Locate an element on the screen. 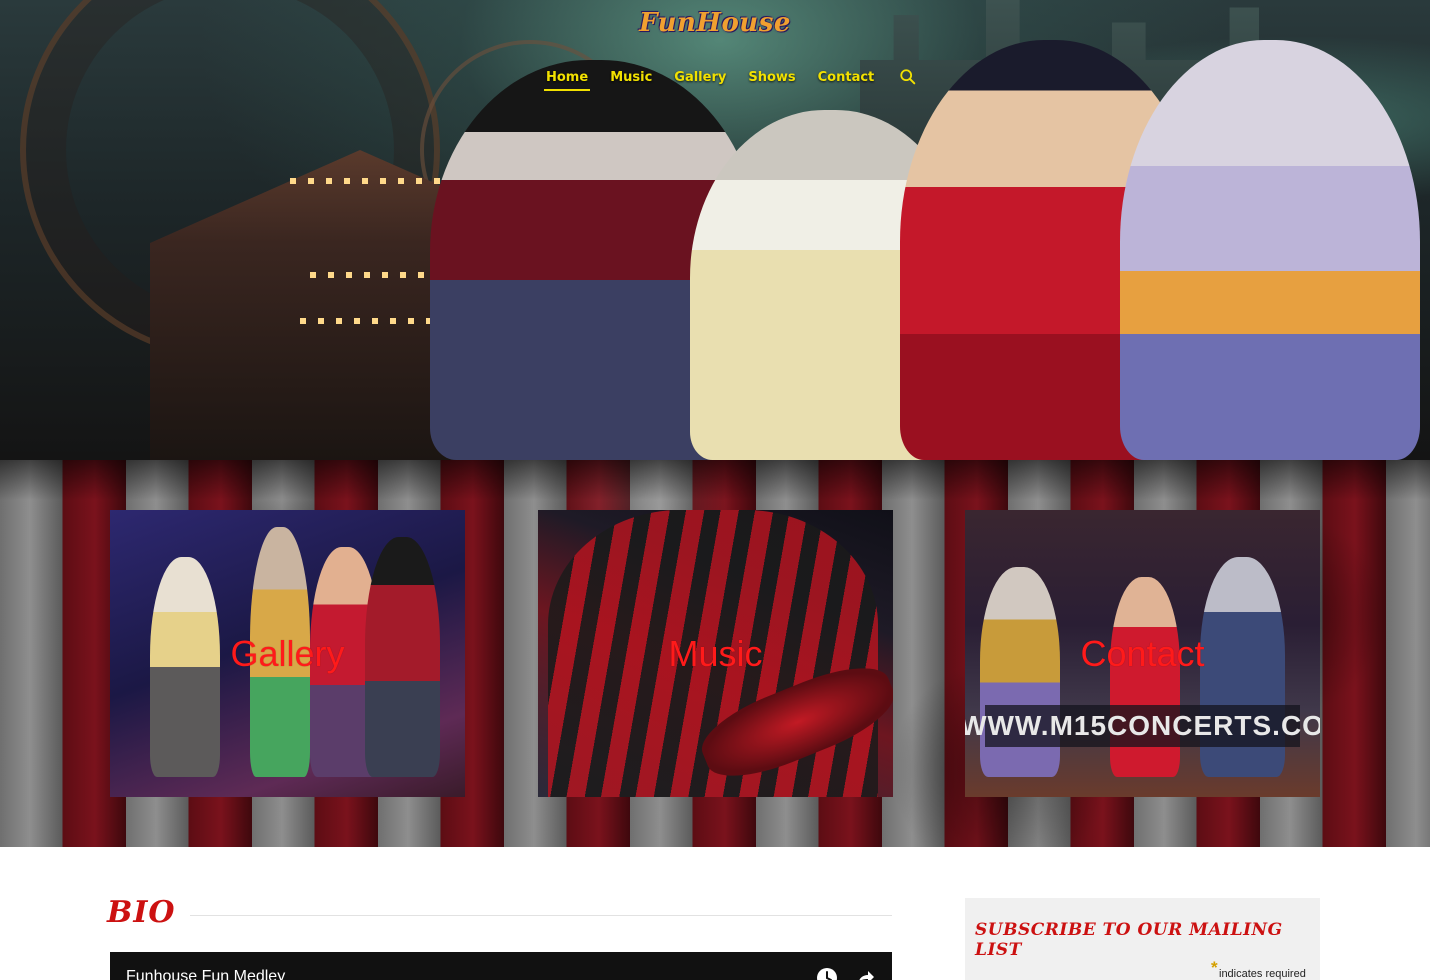  main-nav: Home Music Gallery Shows Contact is located at coordinates (726, 78).